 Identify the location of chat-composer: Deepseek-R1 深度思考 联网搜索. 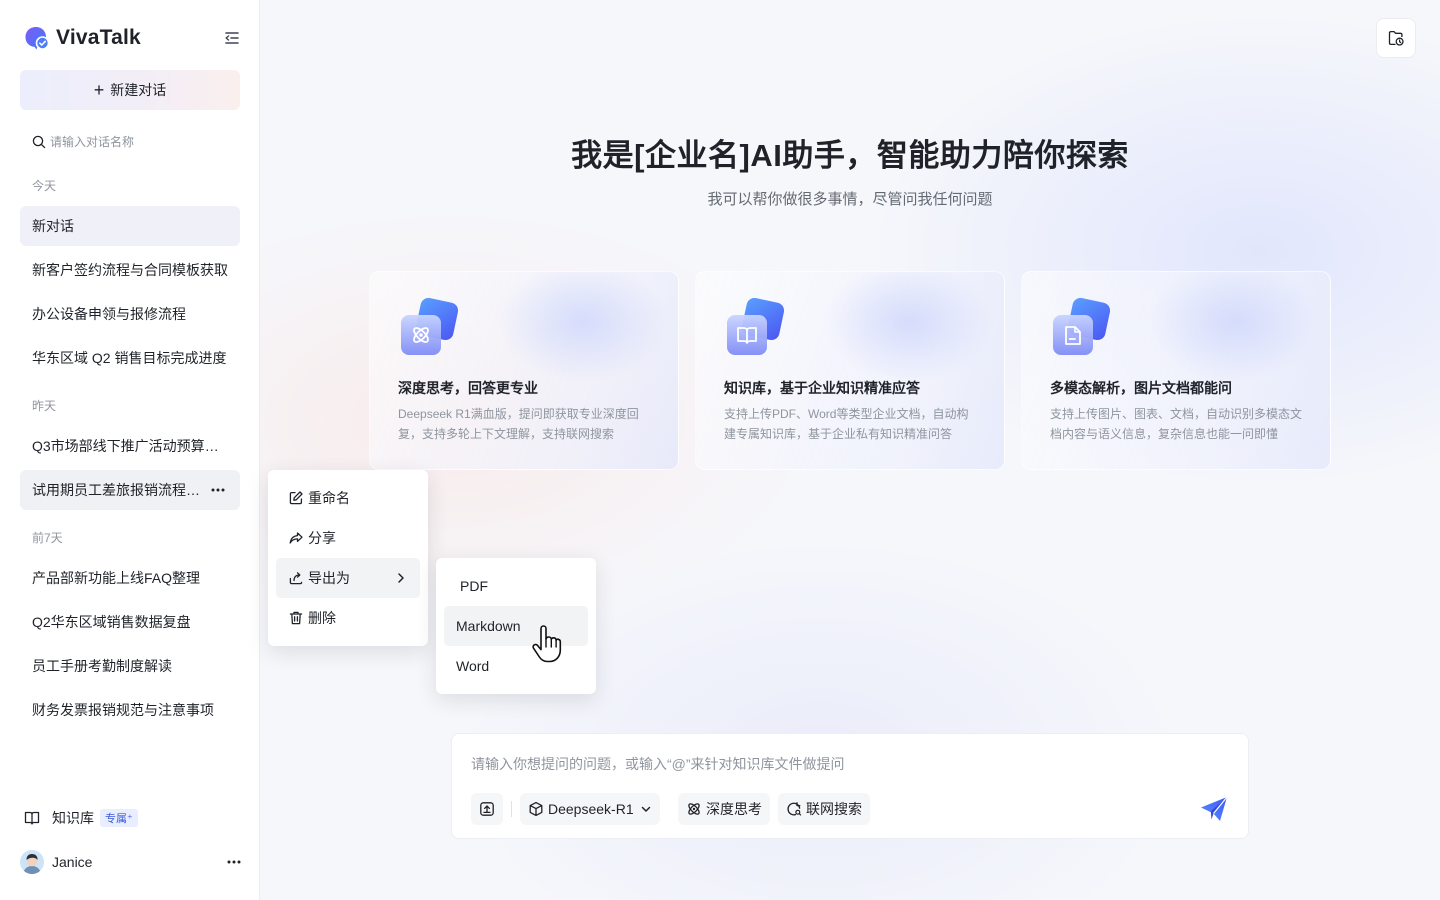
(850, 786).